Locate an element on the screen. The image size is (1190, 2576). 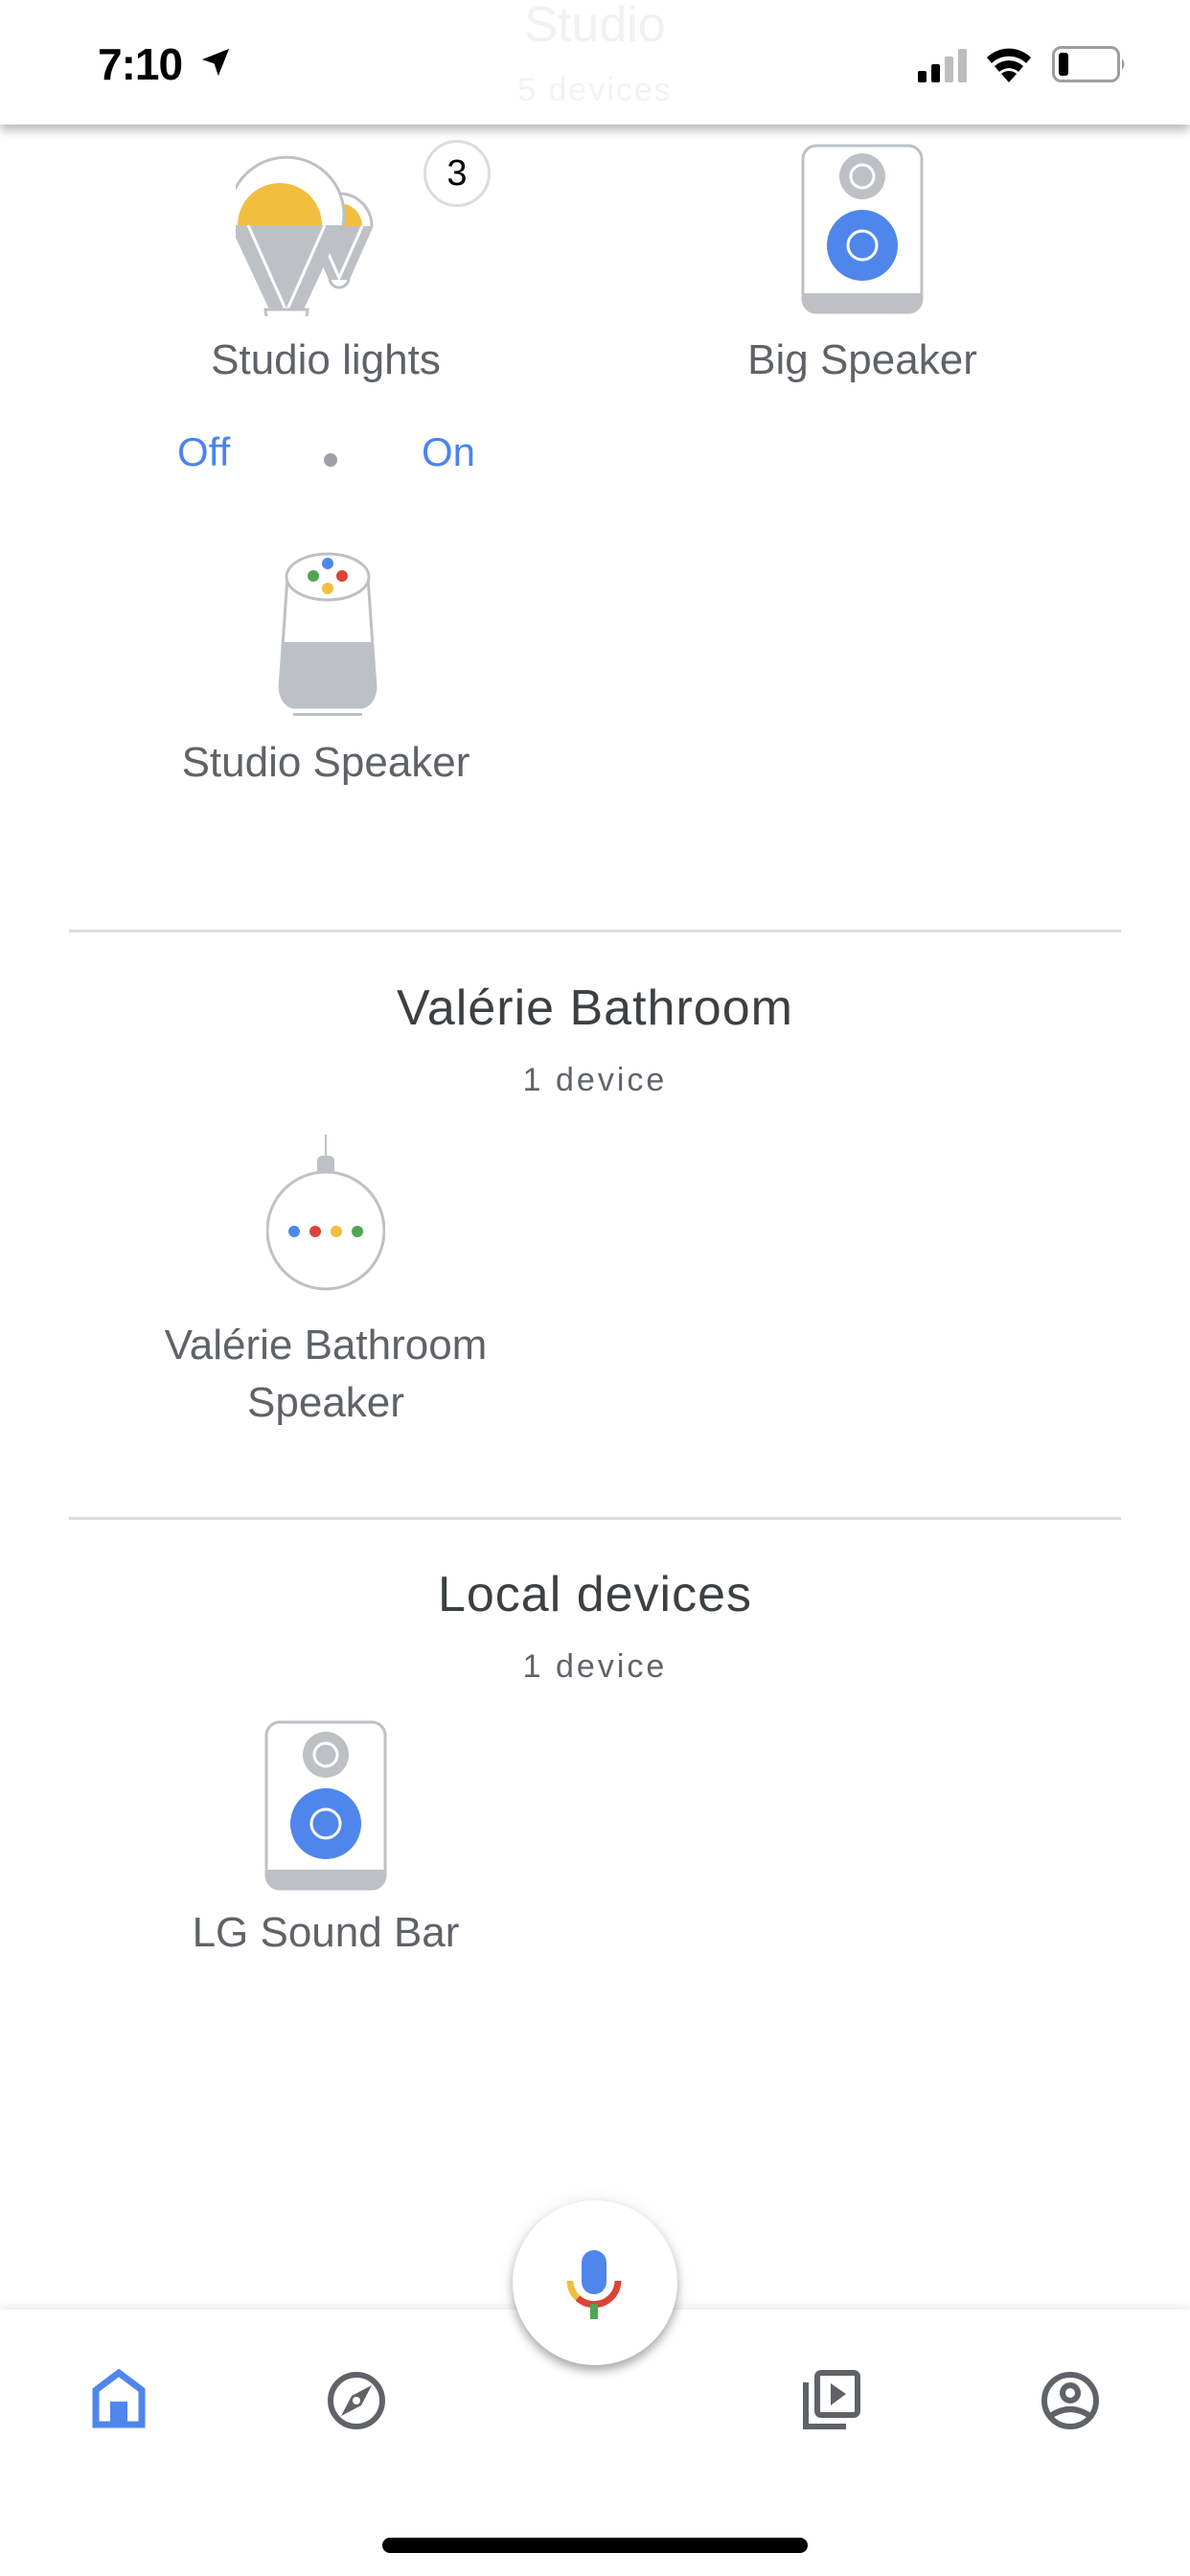
battery-low-icon is located at coordinates (1089, 64).